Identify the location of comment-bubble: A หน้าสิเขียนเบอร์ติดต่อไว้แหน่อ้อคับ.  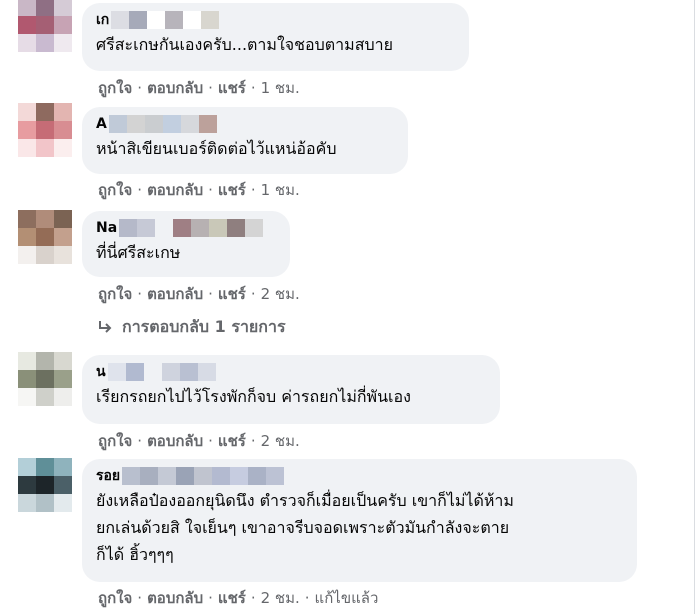
(245, 140).